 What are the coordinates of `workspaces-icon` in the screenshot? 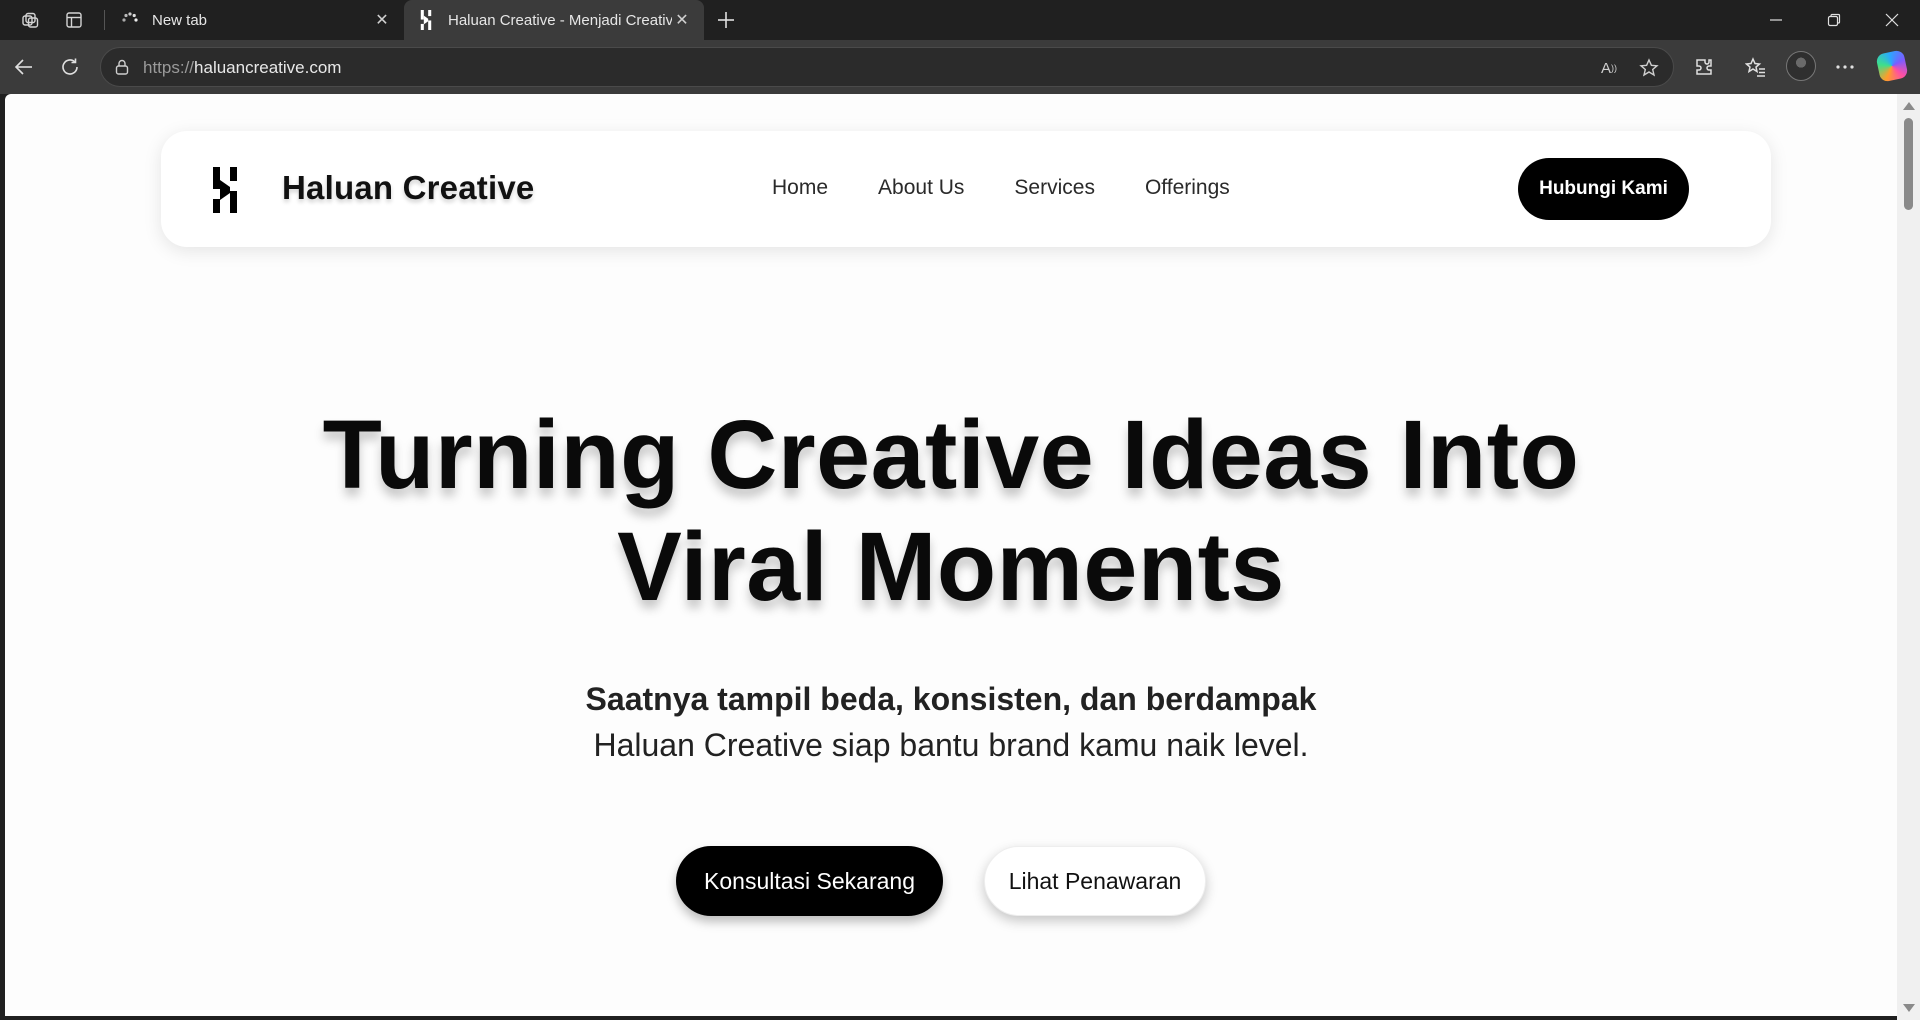 It's located at (30, 20).